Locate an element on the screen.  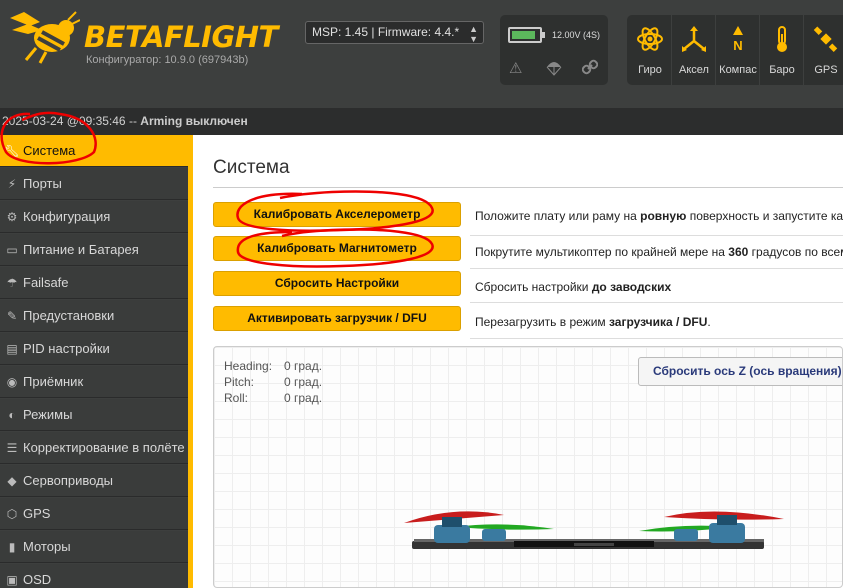
sensor-compass: N Компас is located at coordinates (738, 50).